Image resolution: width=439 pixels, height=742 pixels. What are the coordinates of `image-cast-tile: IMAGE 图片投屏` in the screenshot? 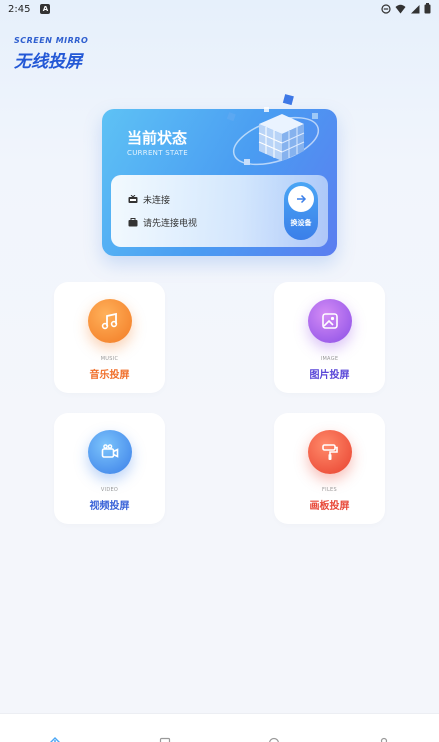 It's located at (329, 337).